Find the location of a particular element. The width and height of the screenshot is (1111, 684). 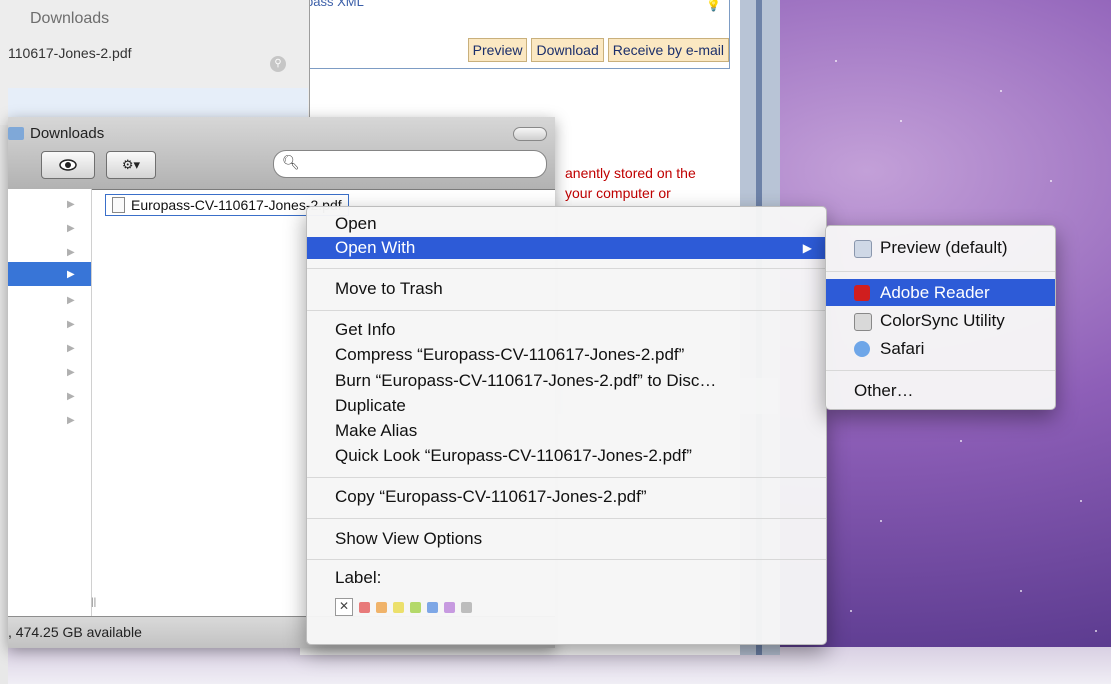

adobe-reader-icon is located at coordinates (862, 293).